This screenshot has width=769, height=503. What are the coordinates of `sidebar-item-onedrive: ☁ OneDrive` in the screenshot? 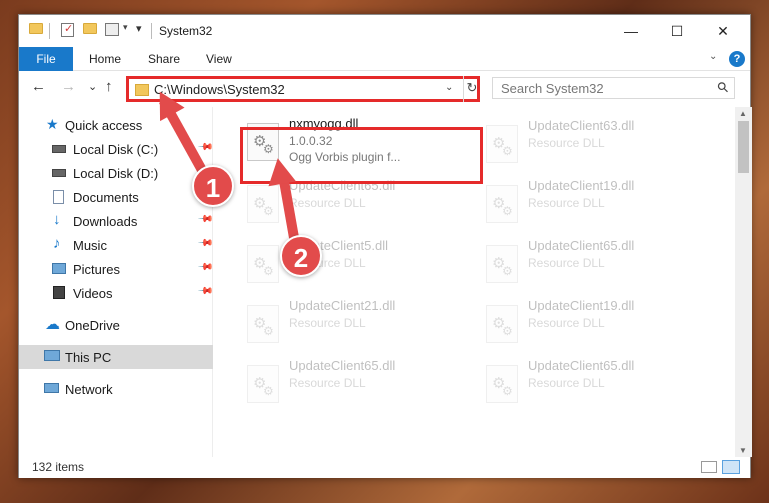 It's located at (116, 325).